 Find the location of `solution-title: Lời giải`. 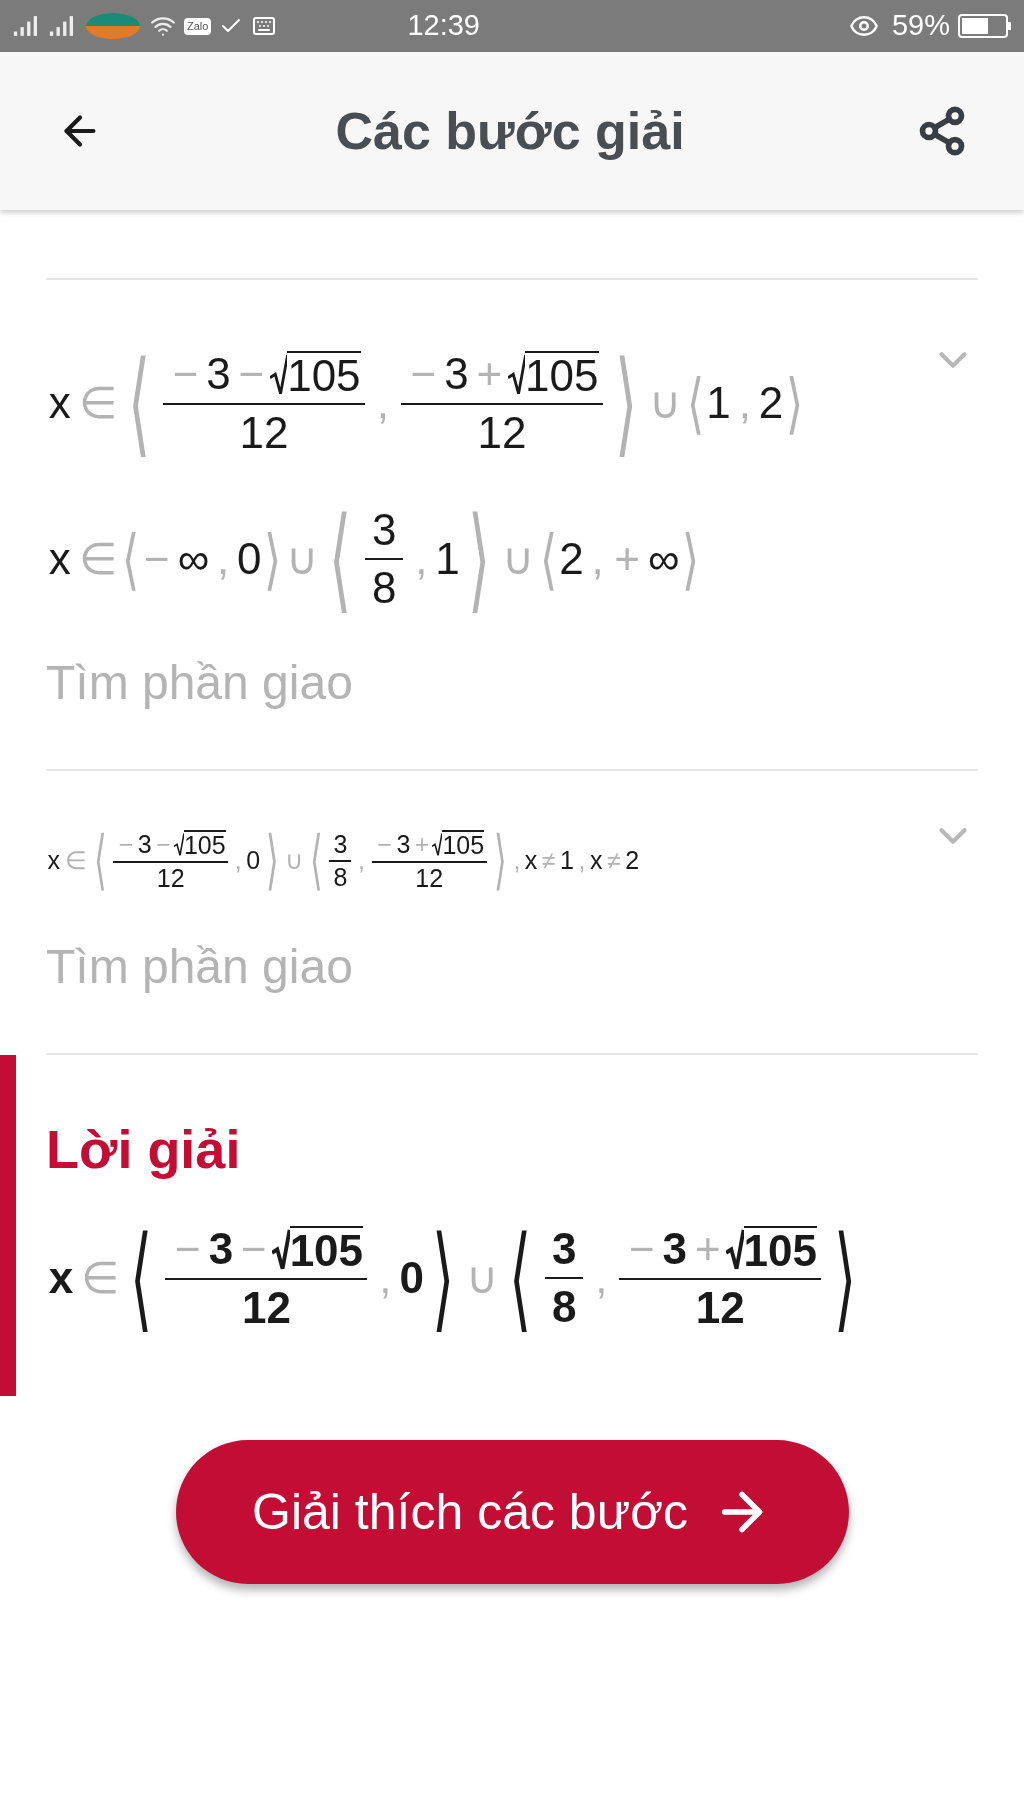

solution-title: Lời giải is located at coordinates (144, 1149).